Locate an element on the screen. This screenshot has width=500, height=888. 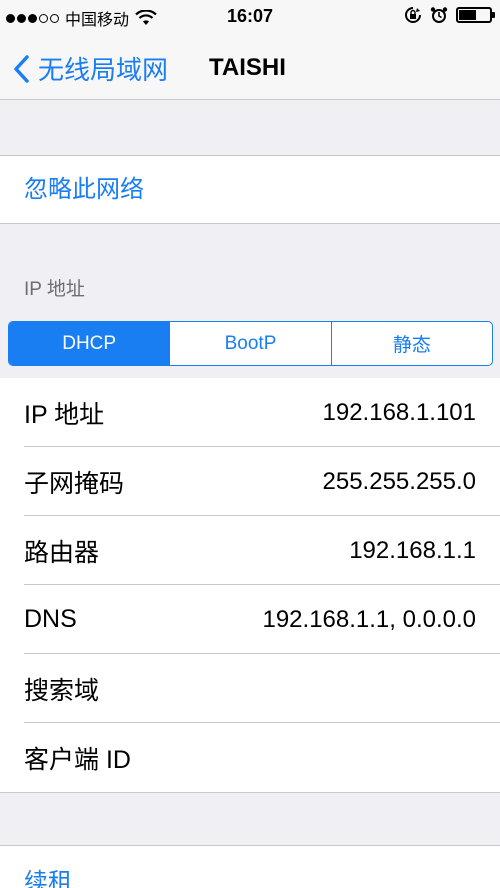
forget-network-button: 忽略此网络 is located at coordinates (250, 189).